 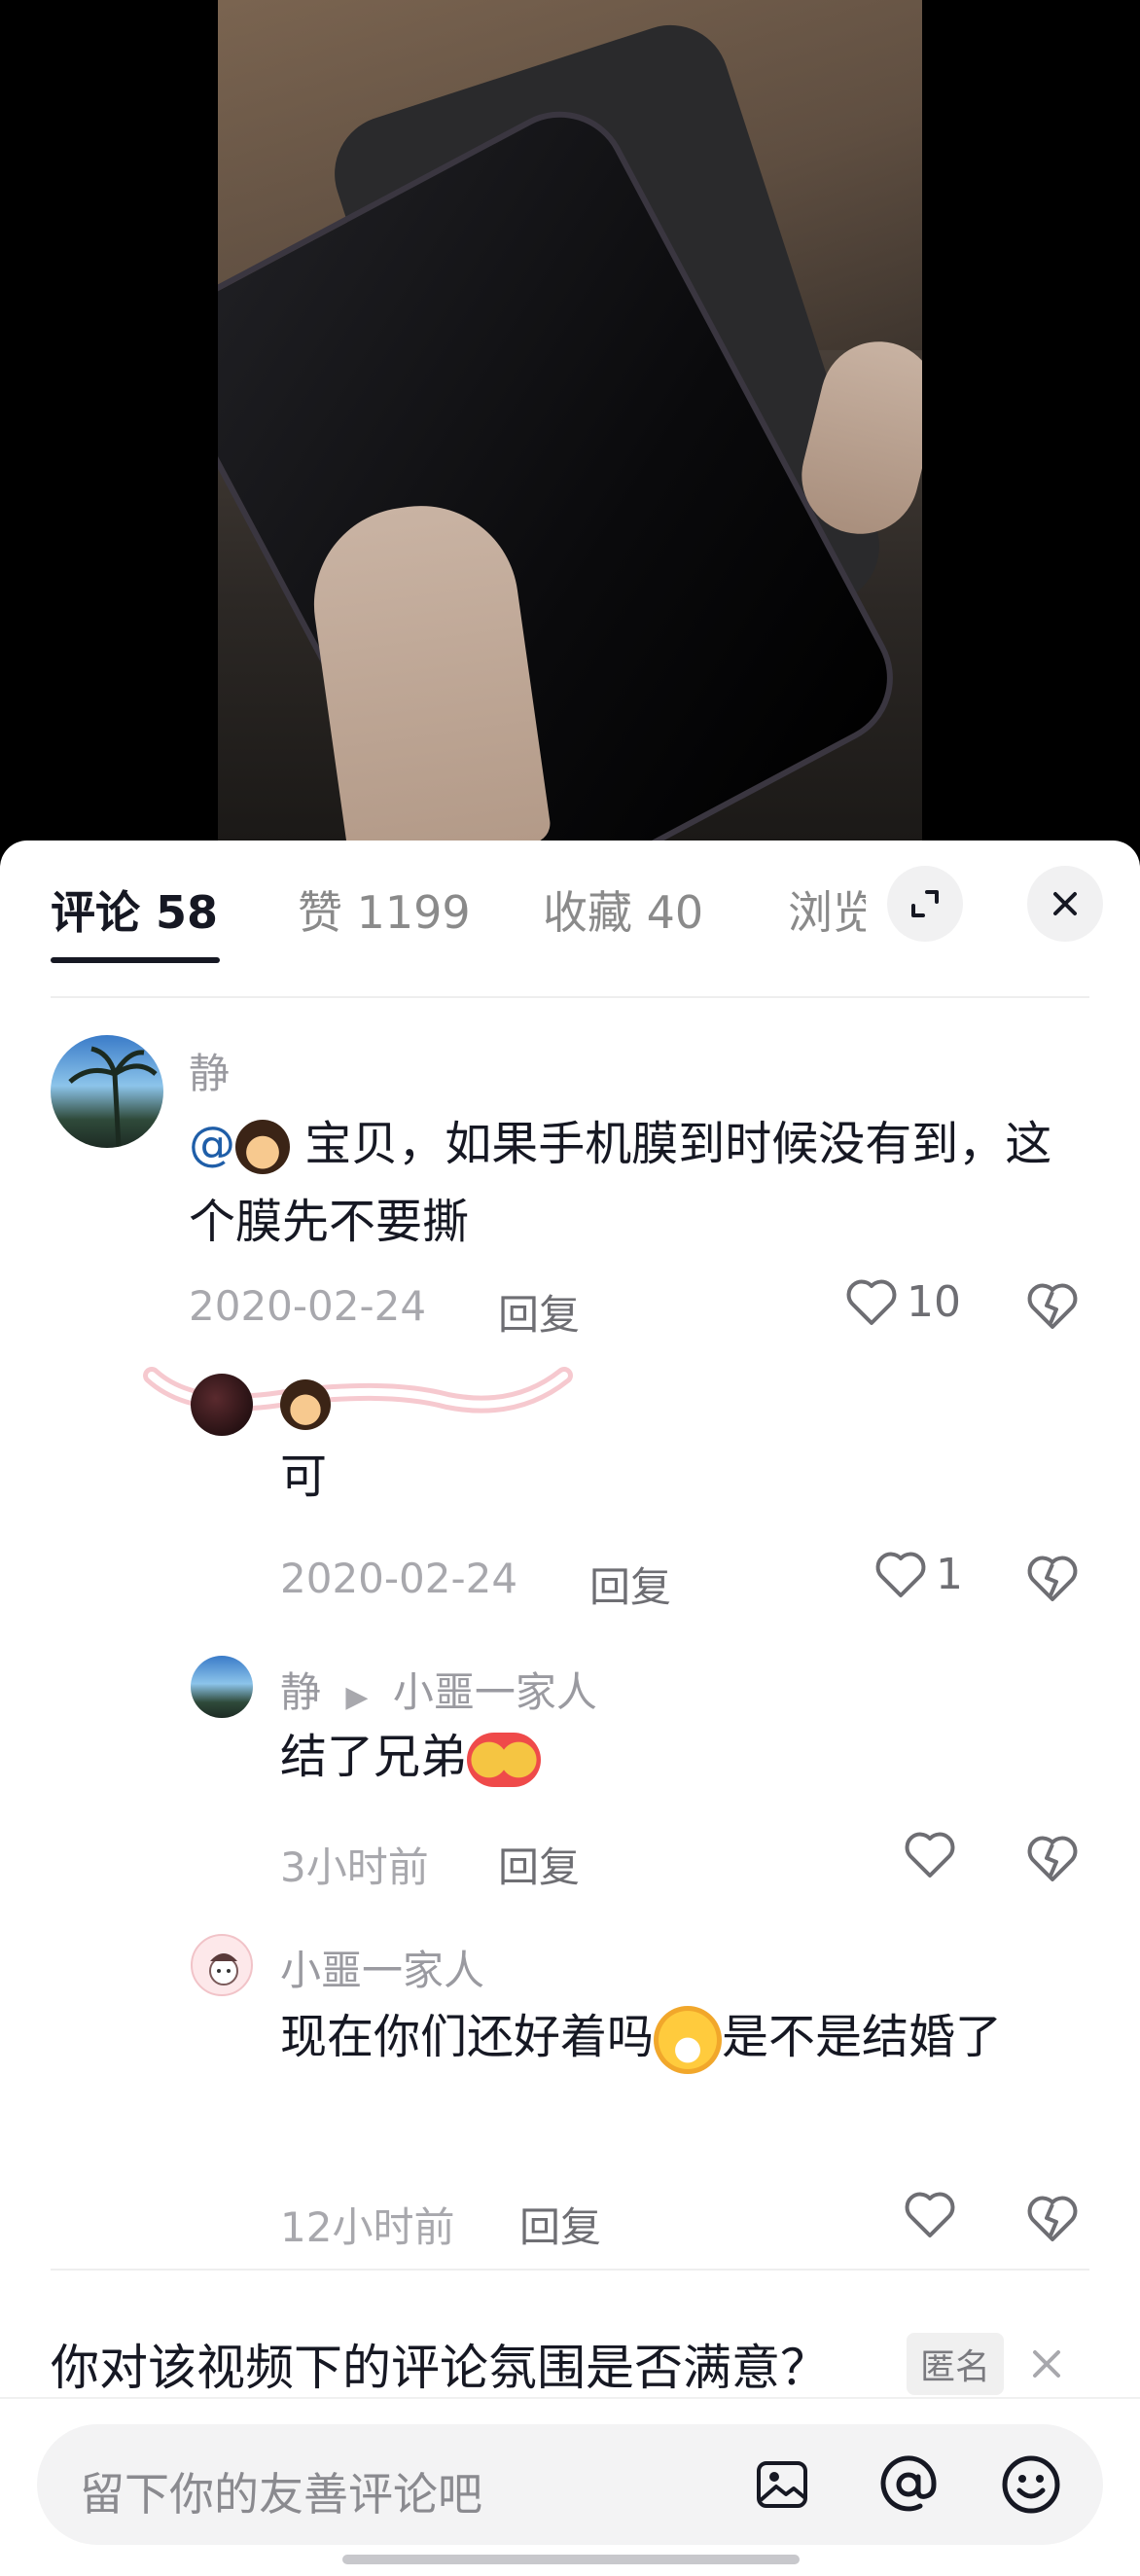 I want to click on close-icon, so click(x=1065, y=903).